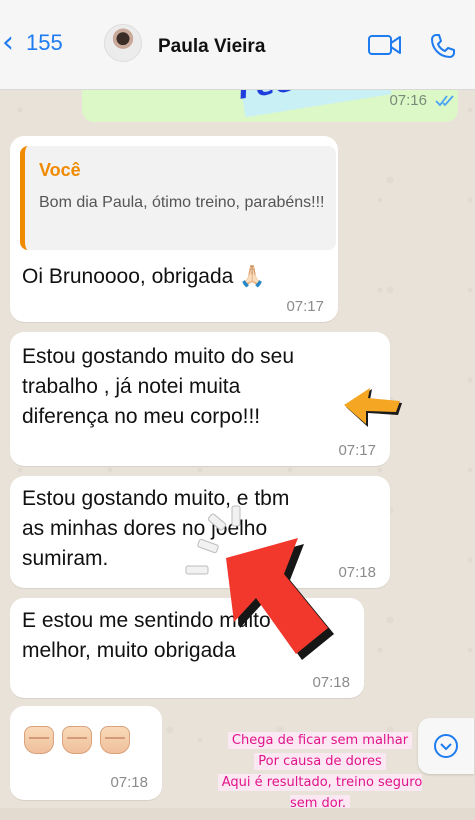 The image size is (475, 820). I want to click on bottom-strip, so click(237, 814).